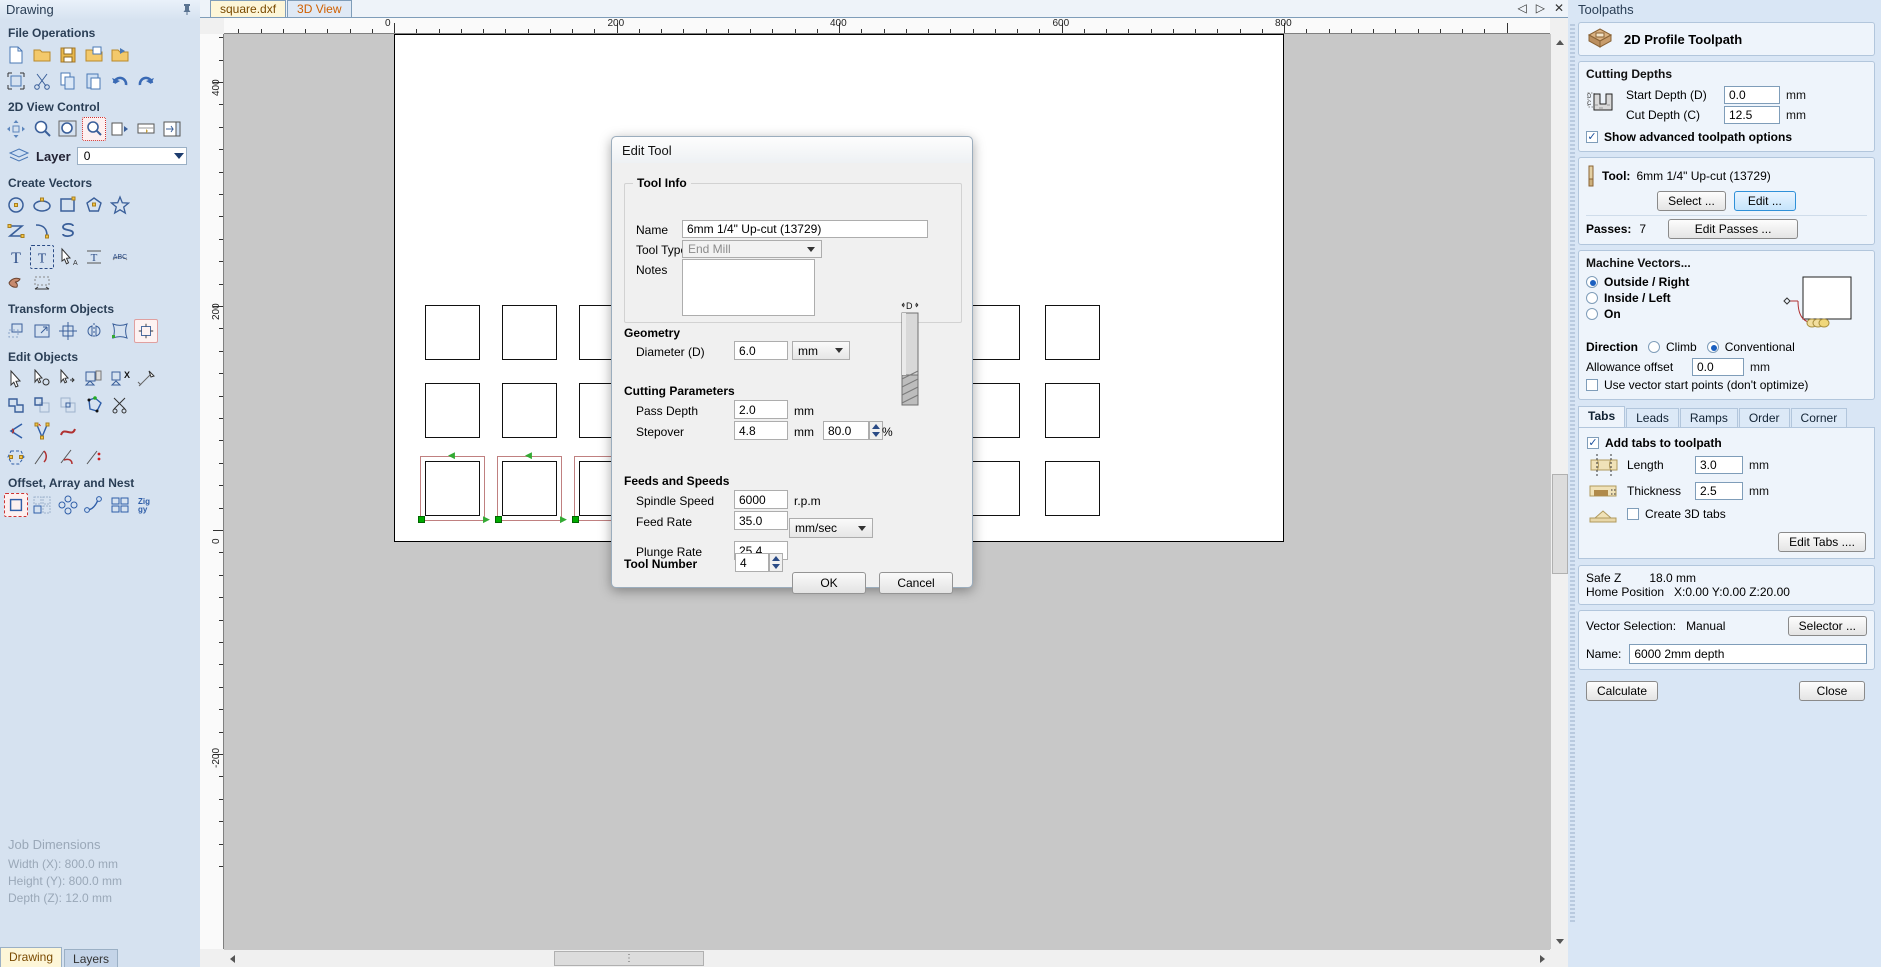 This screenshot has height=967, width=1881. I want to click on open-folder-icon, so click(42, 55).